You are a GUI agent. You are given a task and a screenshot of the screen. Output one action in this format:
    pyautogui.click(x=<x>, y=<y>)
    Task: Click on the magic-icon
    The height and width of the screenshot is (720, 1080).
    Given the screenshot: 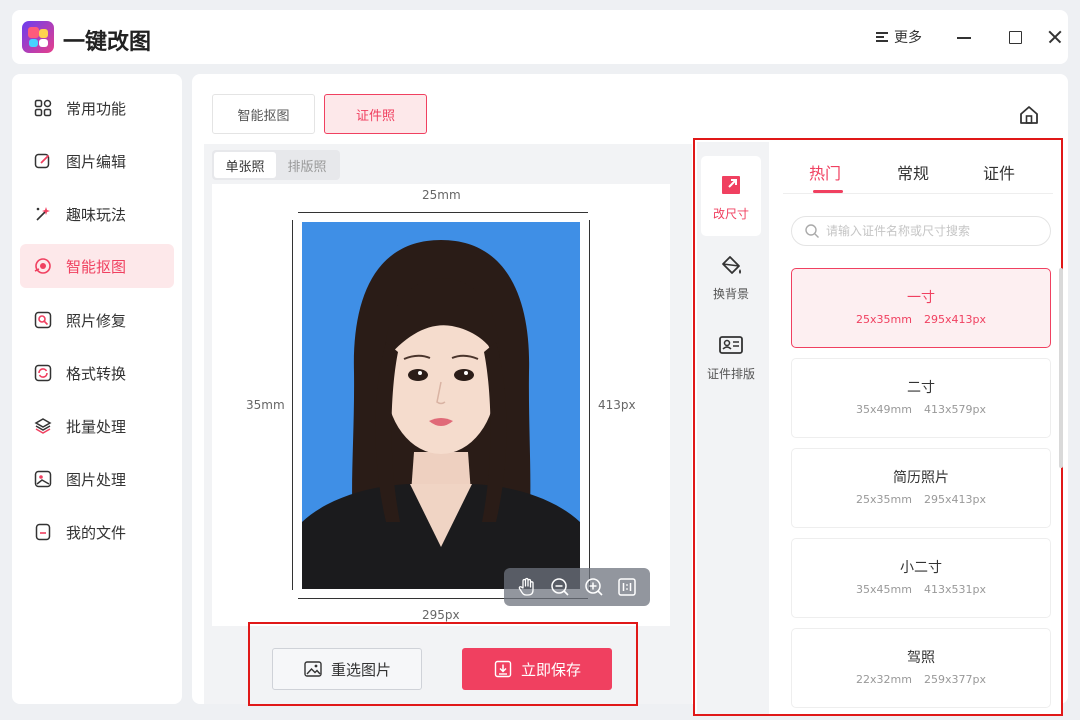 What is the action you would take?
    pyautogui.click(x=43, y=214)
    